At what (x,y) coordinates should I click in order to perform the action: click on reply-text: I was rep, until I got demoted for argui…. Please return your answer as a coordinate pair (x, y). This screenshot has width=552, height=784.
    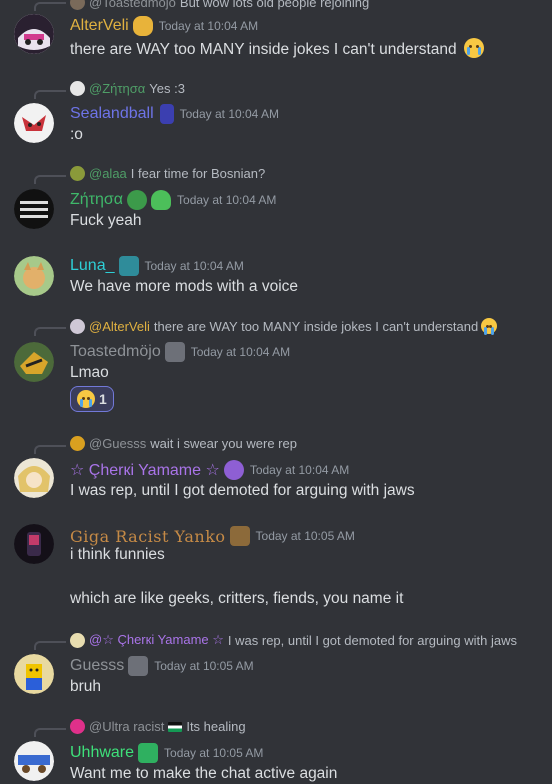
    Looking at the image, I should click on (372, 640).